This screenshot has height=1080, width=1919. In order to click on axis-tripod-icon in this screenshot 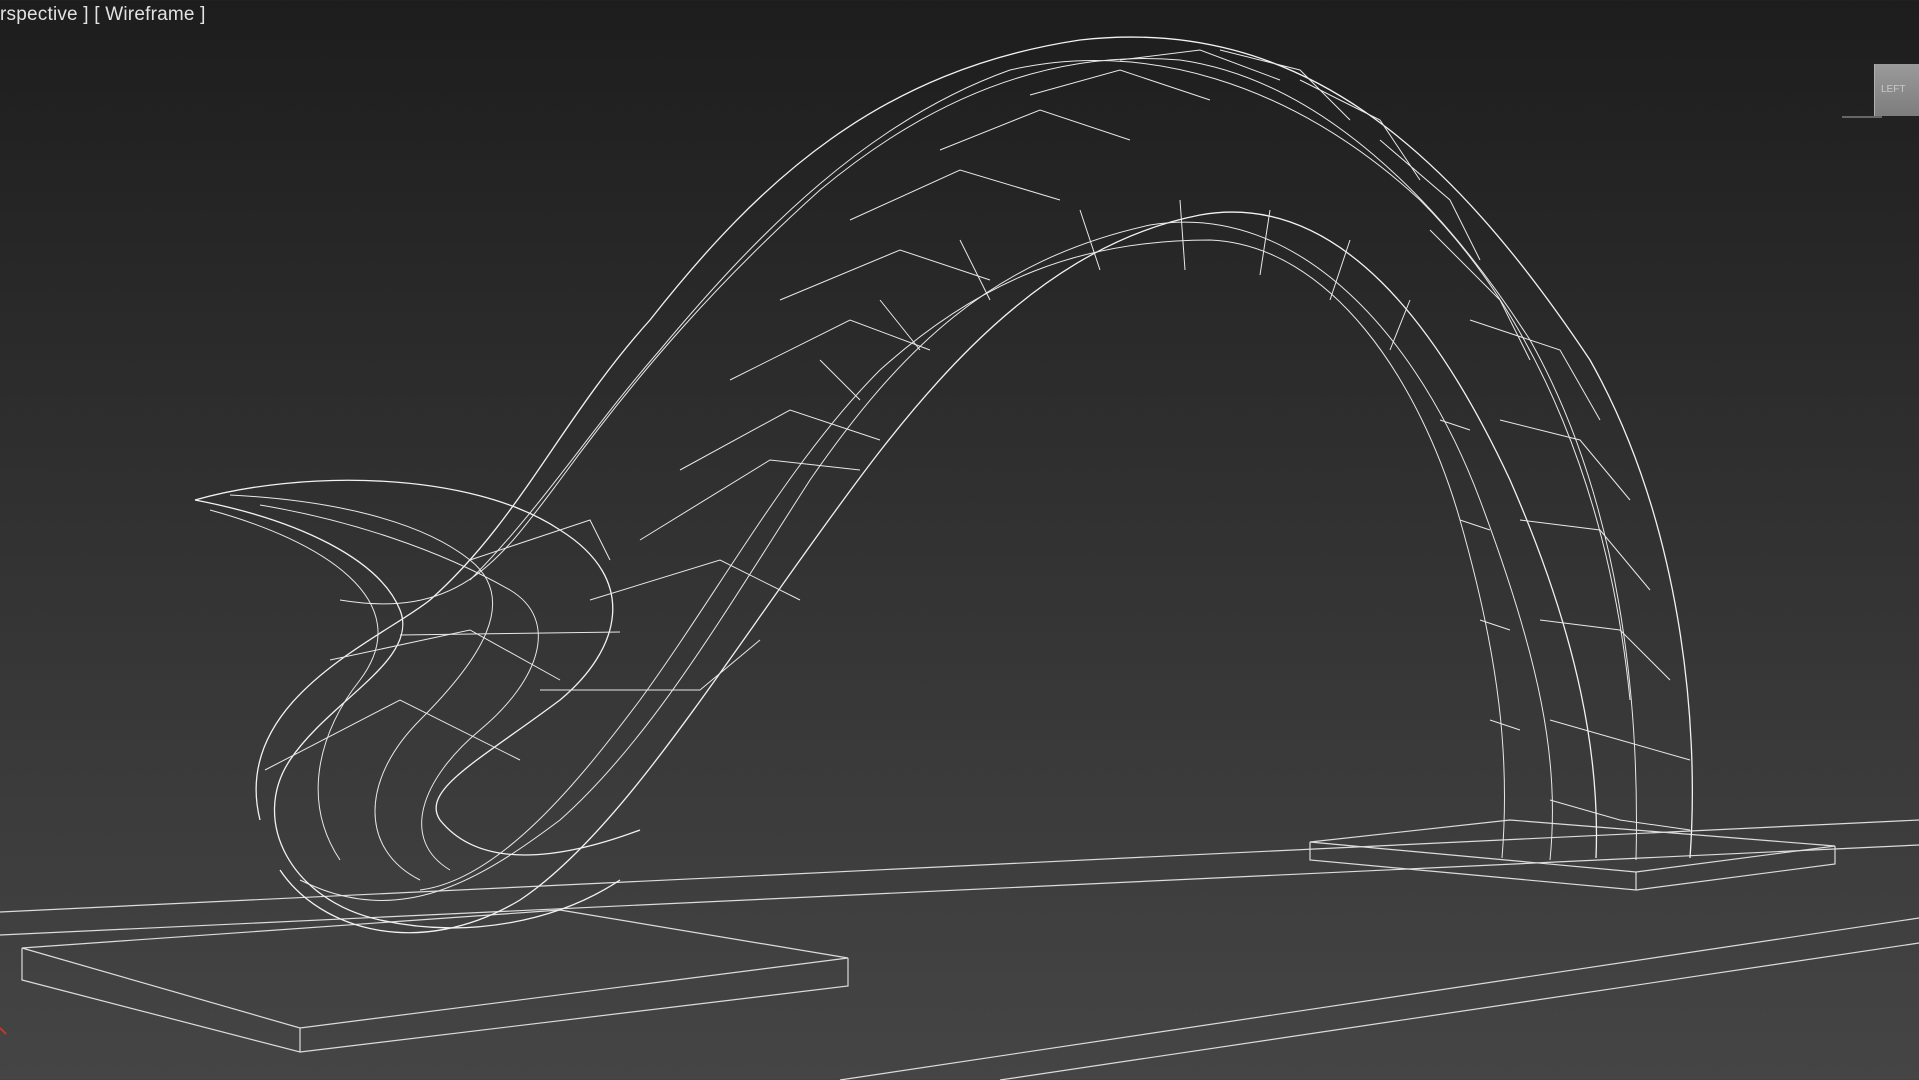, I will do `click(3, 1031)`.